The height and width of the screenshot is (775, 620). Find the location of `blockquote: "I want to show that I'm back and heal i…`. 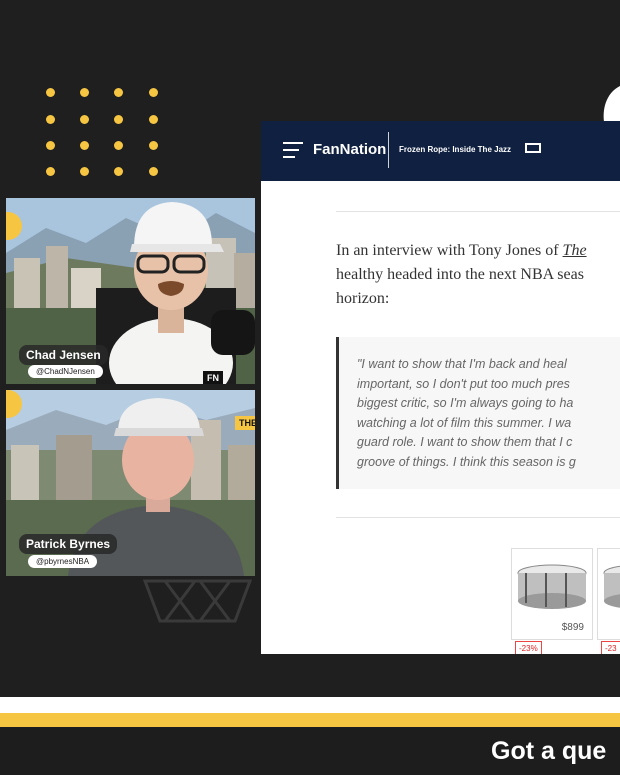

blockquote: "I want to show that I'm back and heal i… is located at coordinates (478, 413).